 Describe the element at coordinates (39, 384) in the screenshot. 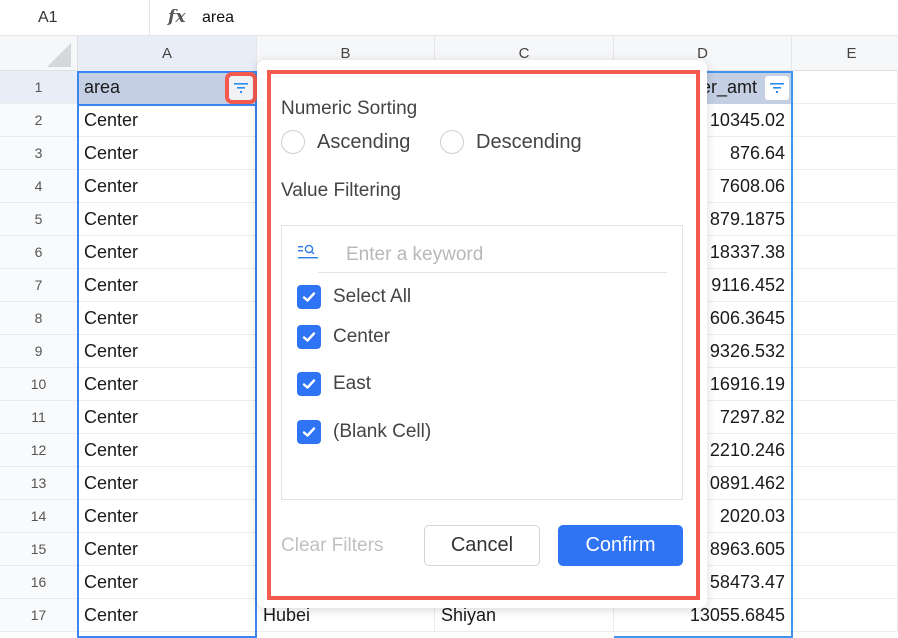

I see `row-header: 10` at that location.